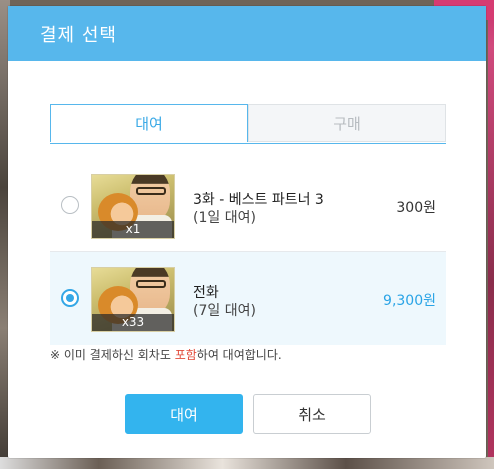 The height and width of the screenshot is (469, 494). I want to click on notice-prefix: ※ 이미 결제하신 회차도, so click(112, 355).